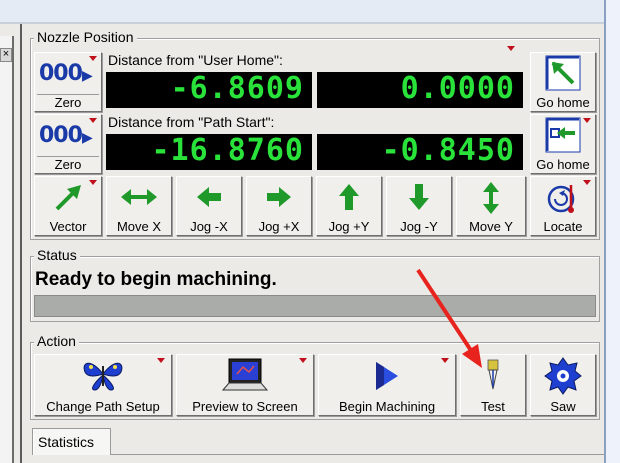  Describe the element at coordinates (491, 226) in the screenshot. I see `move-y-label: Move Y` at that location.